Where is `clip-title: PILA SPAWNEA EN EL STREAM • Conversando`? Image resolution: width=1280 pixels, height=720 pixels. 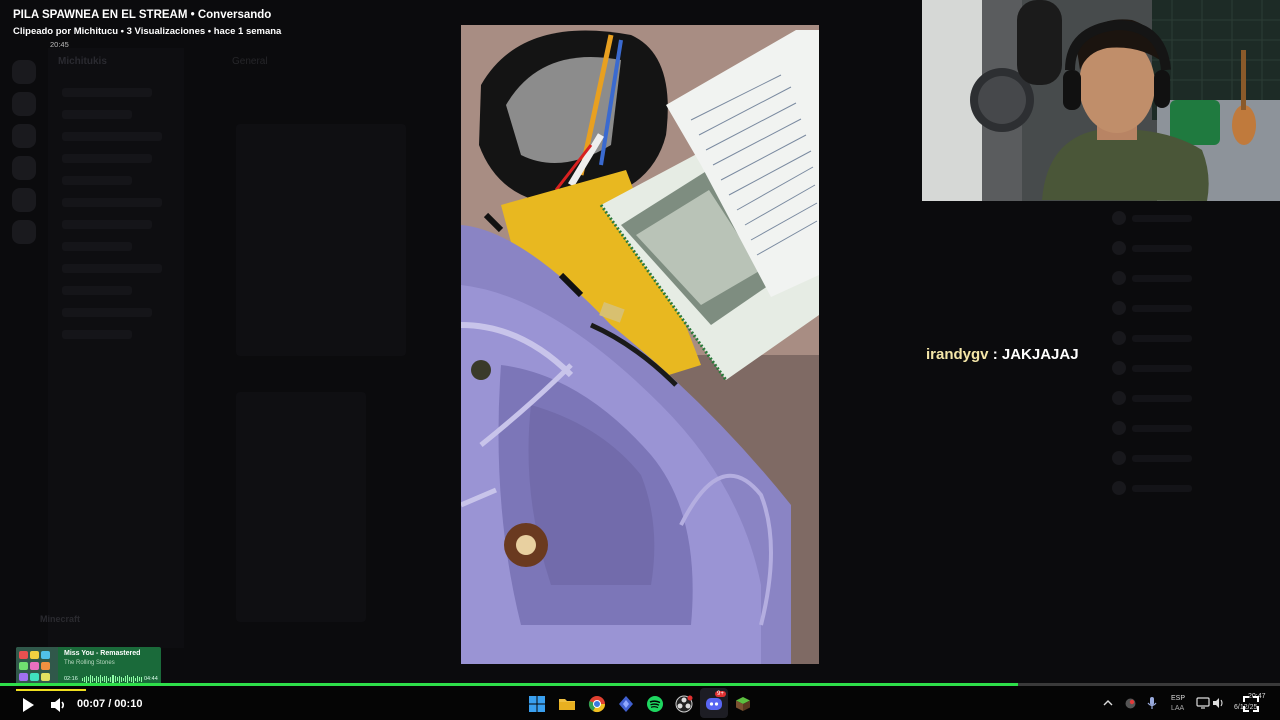
clip-title: PILA SPAWNEA EN EL STREAM • Conversando is located at coordinates (142, 15).